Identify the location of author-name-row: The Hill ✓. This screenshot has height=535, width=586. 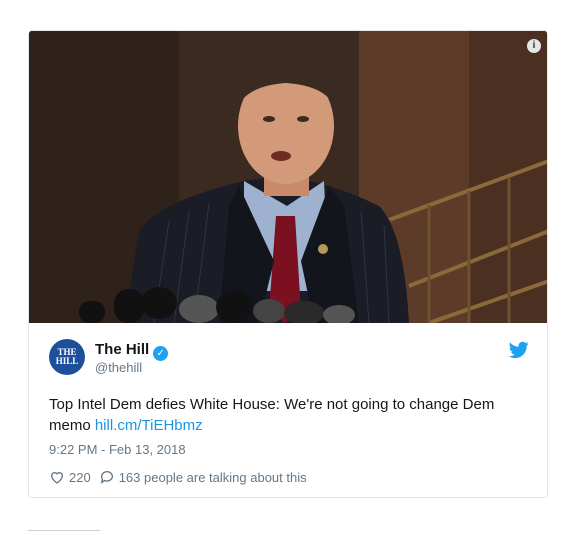
(132, 351).